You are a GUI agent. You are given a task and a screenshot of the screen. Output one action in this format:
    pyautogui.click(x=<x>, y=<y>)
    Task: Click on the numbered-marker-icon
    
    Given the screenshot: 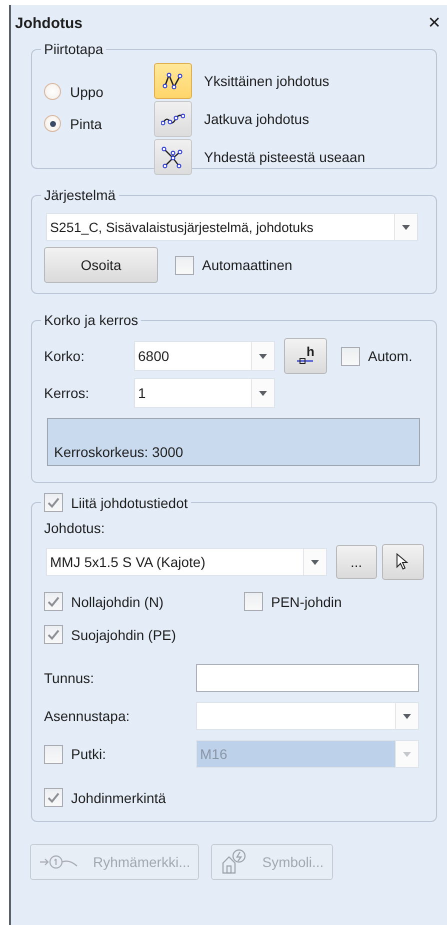 What is the action you would take?
    pyautogui.click(x=59, y=862)
    